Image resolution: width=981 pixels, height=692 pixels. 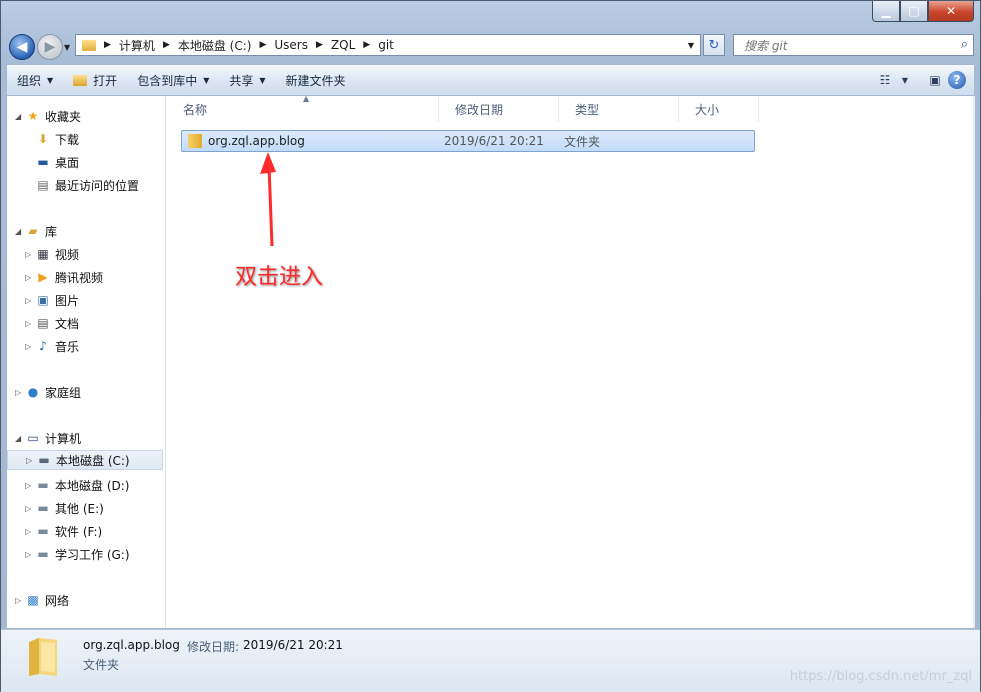 What do you see at coordinates (43, 346) in the screenshot?
I see `music-icon: ♪` at bounding box center [43, 346].